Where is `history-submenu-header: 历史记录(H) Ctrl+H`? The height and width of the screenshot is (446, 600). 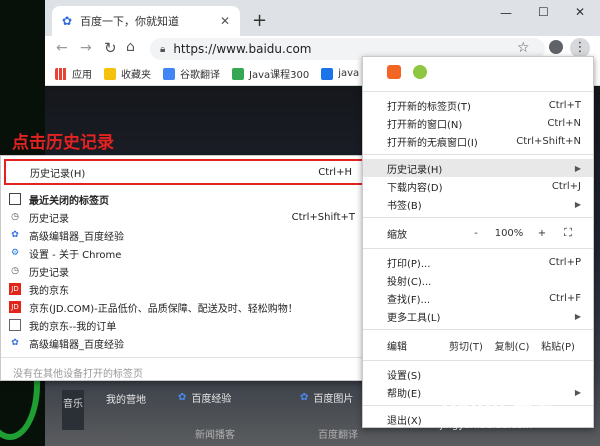
history-submenu-header: 历史记录(H) Ctrl+H is located at coordinates (184, 172).